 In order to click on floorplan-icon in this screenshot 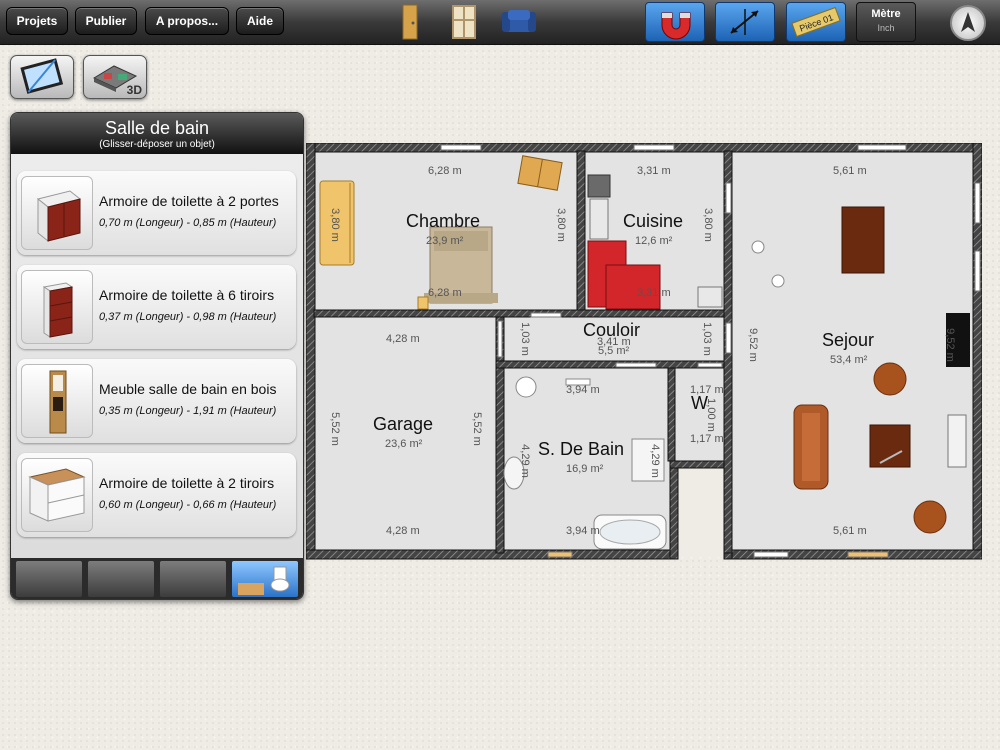, I will do `click(42, 76)`.